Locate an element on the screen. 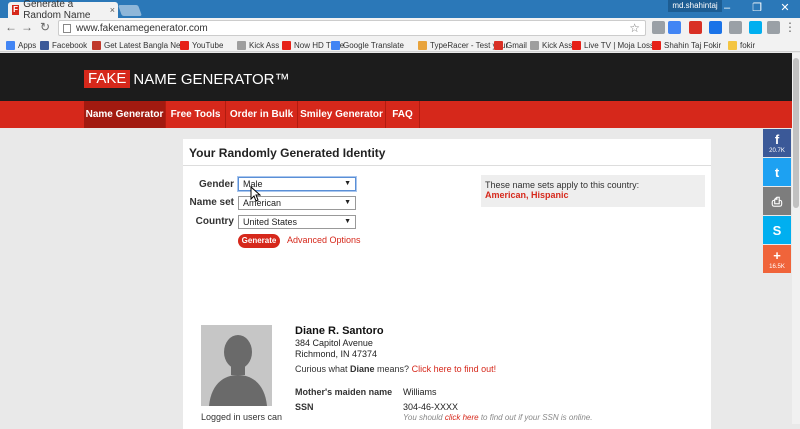 Image resolution: width=800 pixels, height=429 pixels. ssn-value: 304-46-XXXX is located at coordinates (431, 407).